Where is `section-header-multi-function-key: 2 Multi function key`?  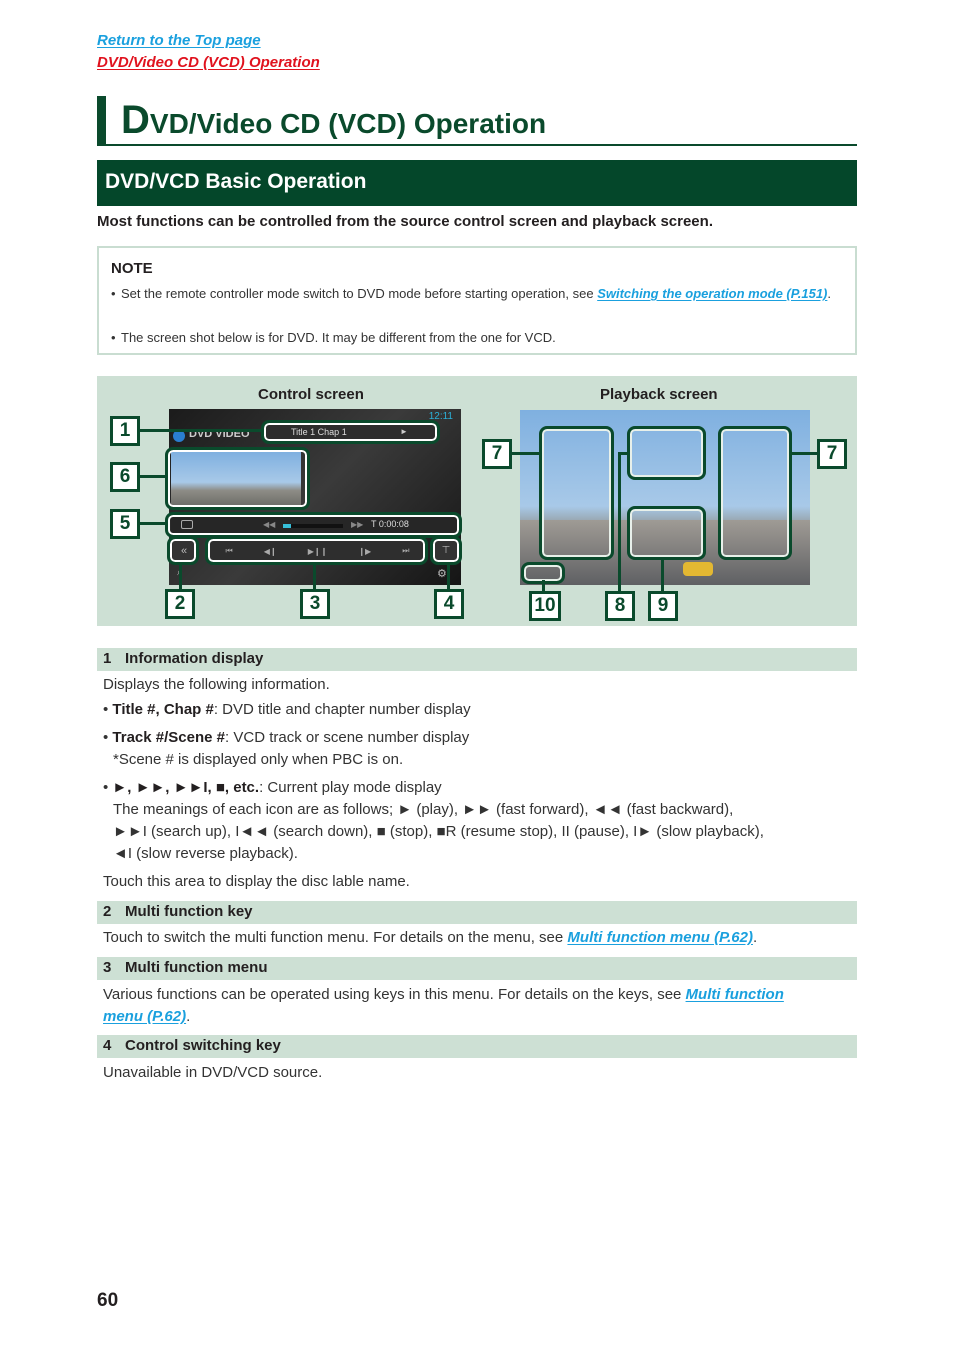
section-header-multi-function-key: 2 Multi function key is located at coordinates (477, 912).